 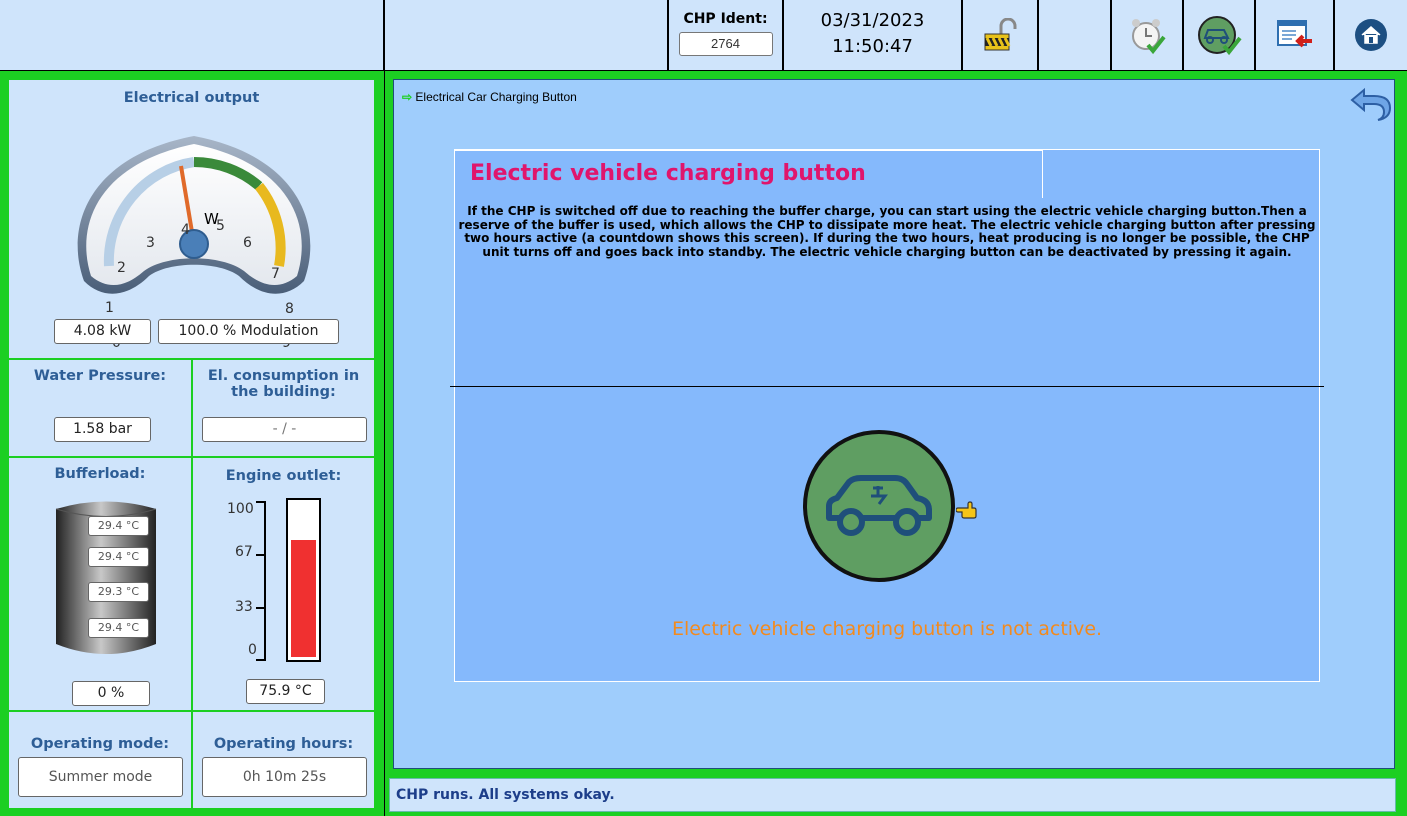 I want to click on operating-mode-section: Operating mode: Summer mode, so click(x=100, y=760).